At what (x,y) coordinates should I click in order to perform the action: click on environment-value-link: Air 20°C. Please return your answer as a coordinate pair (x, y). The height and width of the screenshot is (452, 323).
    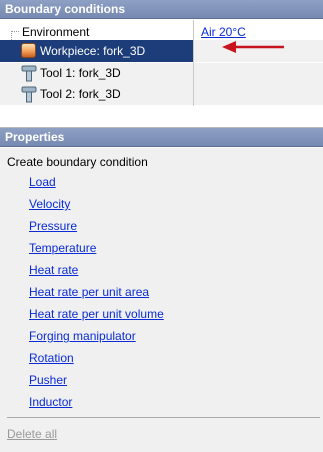
    Looking at the image, I should click on (223, 32).